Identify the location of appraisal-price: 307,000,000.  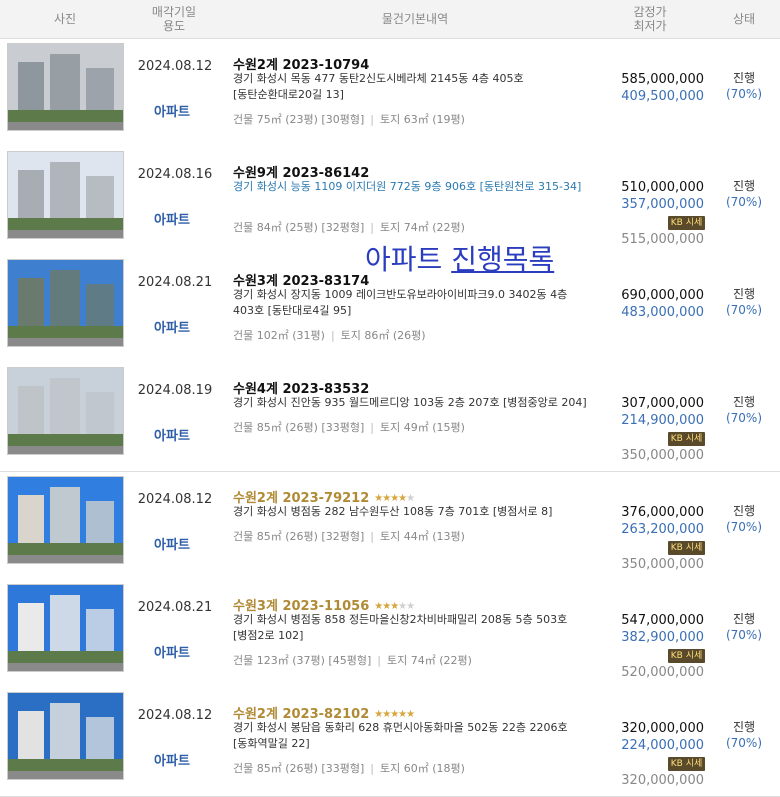
(662, 403).